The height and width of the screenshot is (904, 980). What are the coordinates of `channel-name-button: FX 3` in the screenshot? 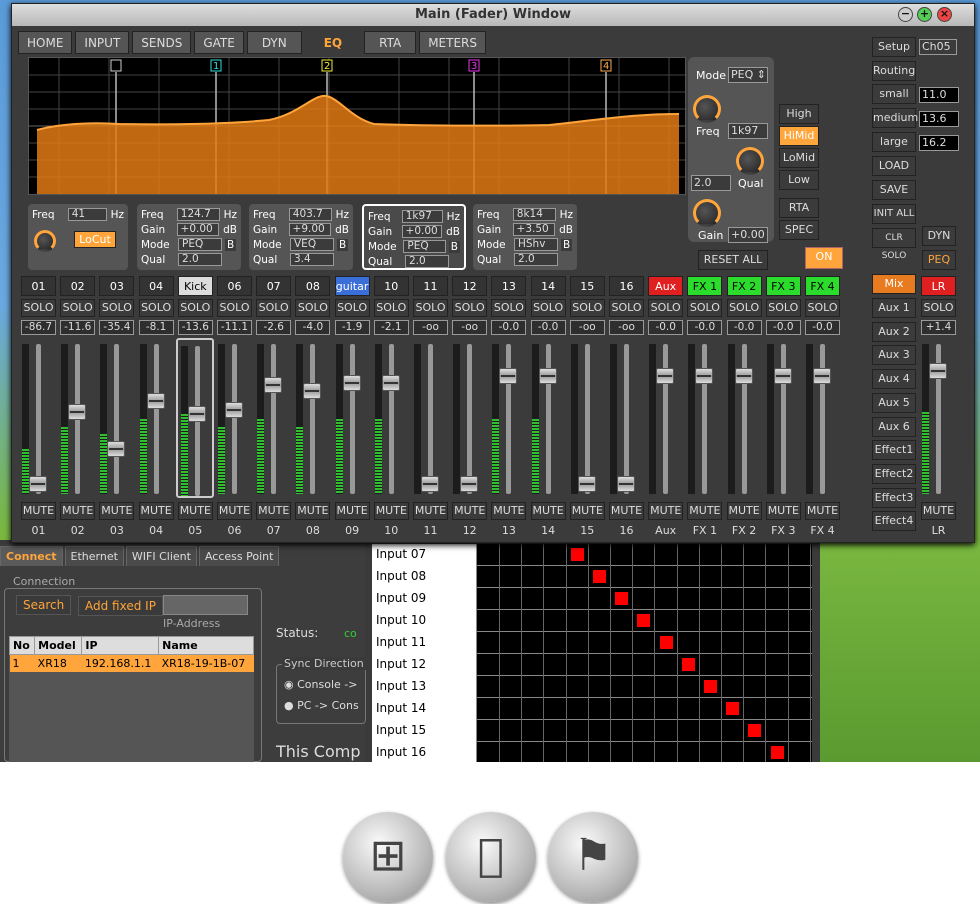 It's located at (783, 286).